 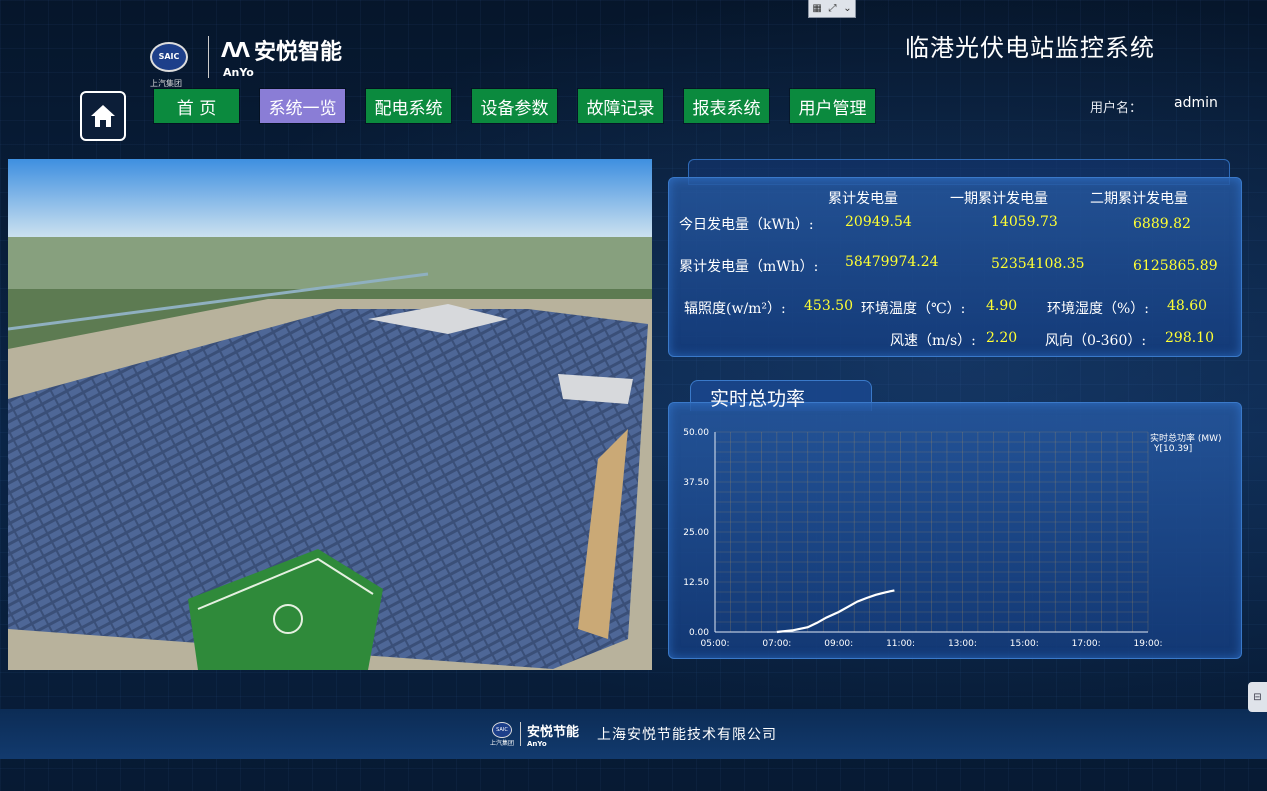 I want to click on footer-company-name: 上海安悦节能技术有限公司, so click(x=687, y=735).